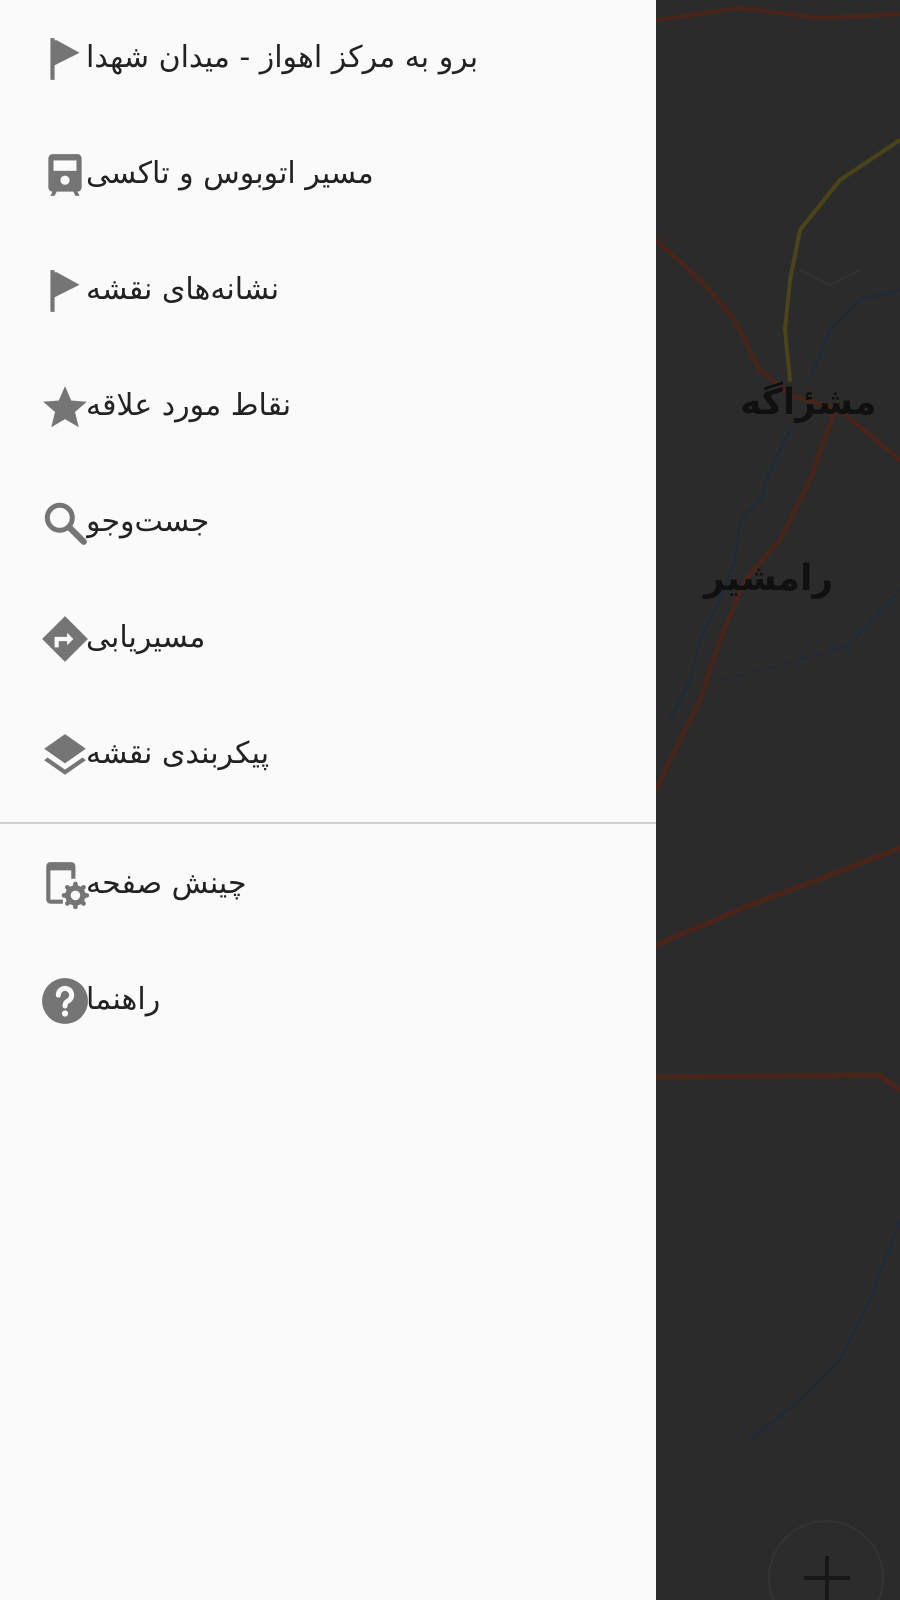 Image resolution: width=900 pixels, height=1600 pixels. What do you see at coordinates (328, 290) in the screenshot?
I see `menu-item-map-landmarks: نشانه‌های نقشه` at bounding box center [328, 290].